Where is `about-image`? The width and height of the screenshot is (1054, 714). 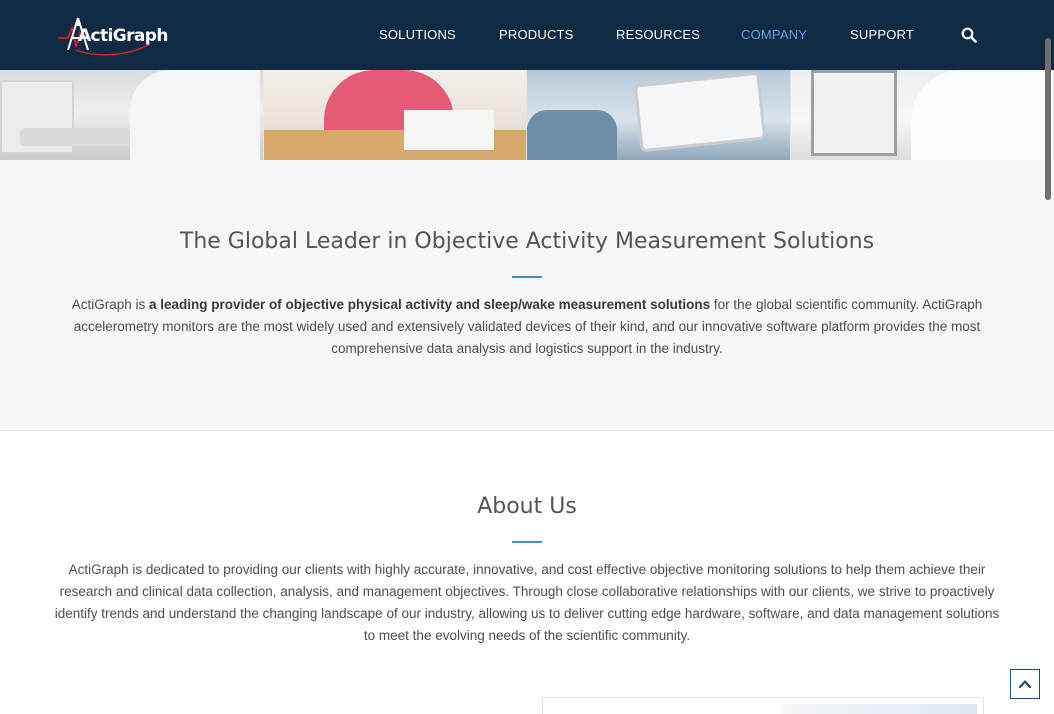 about-image is located at coordinates (880, 709).